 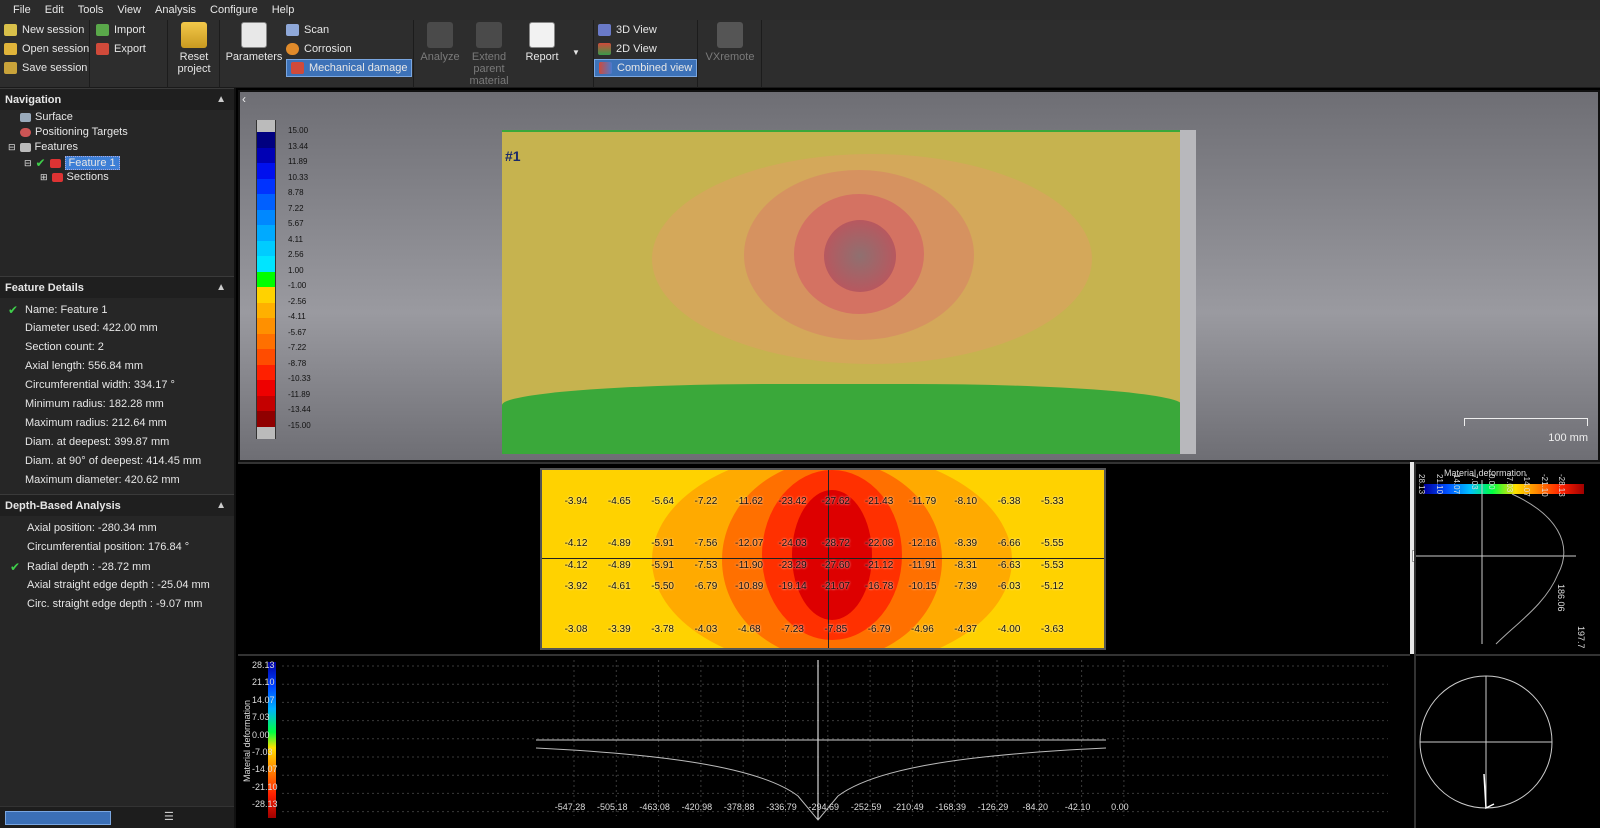 I want to click on depth-cell: -6.38, so click(x=1009, y=501).